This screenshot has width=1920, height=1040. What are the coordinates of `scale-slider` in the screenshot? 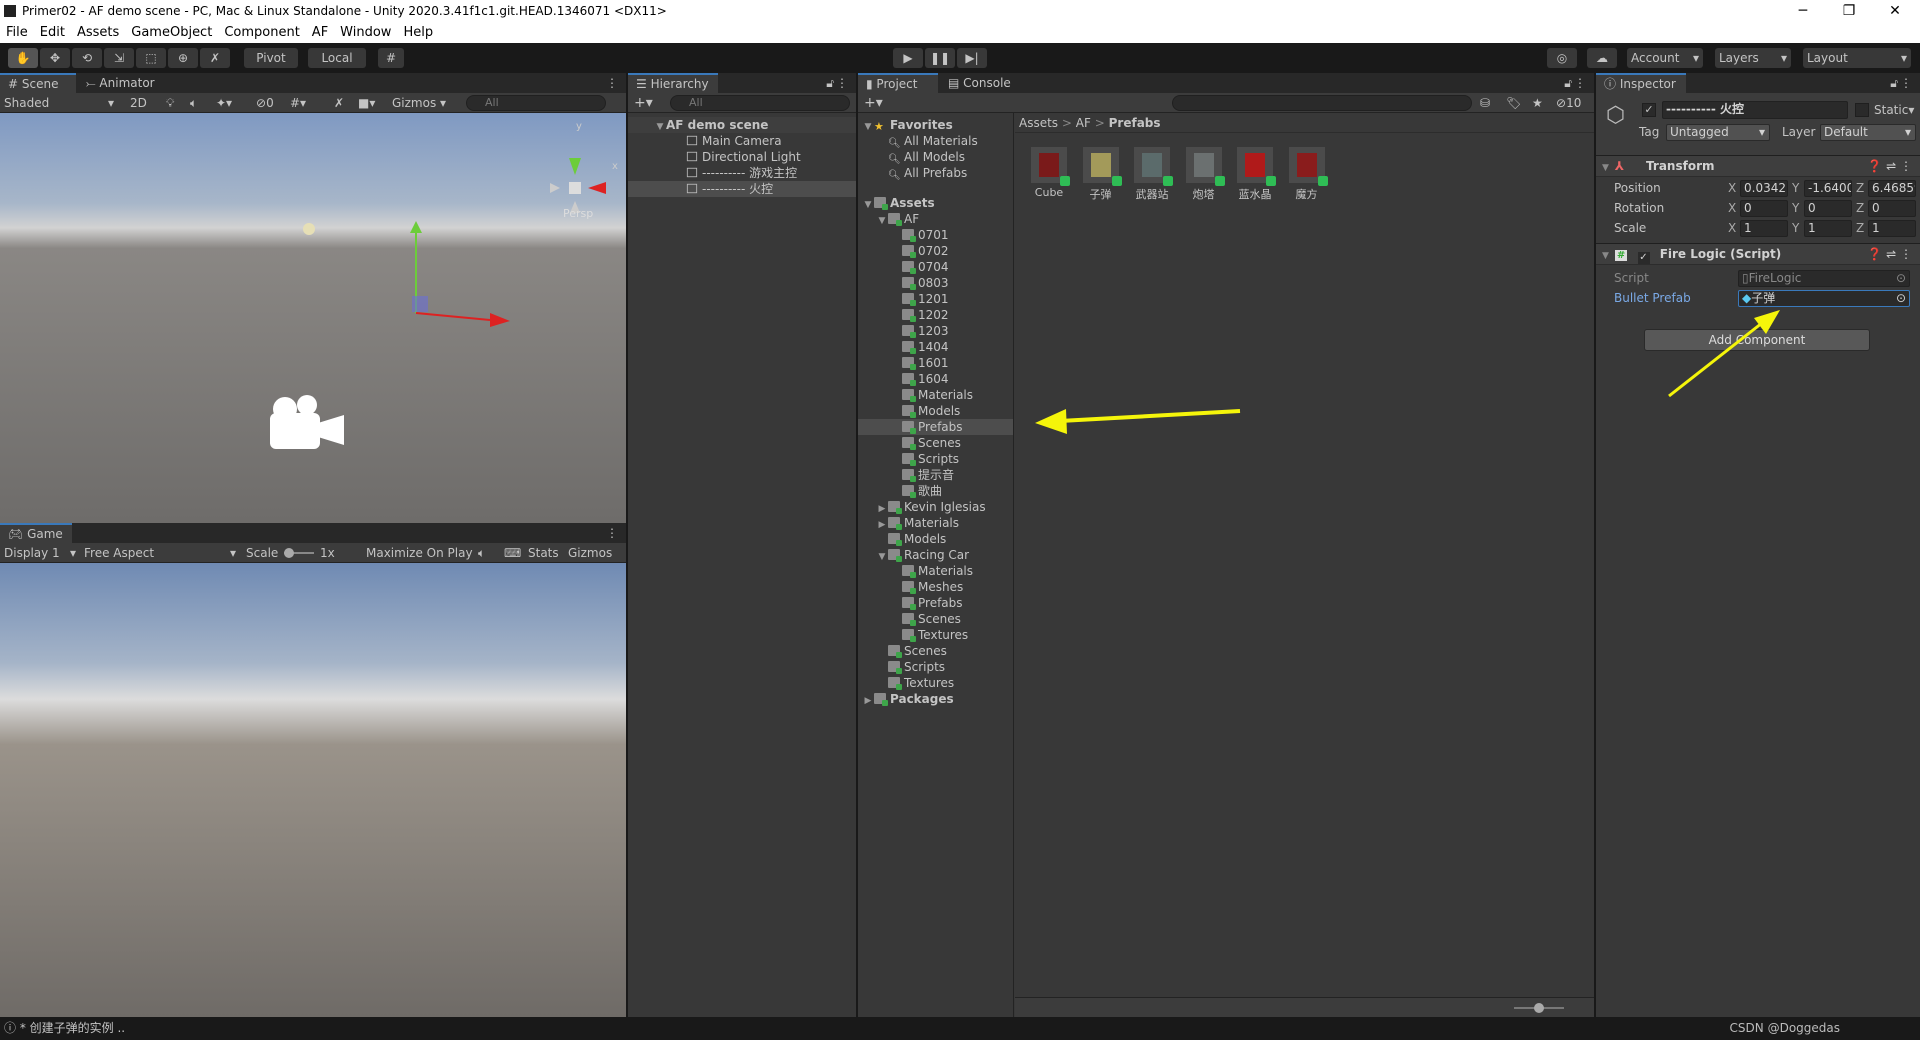 It's located at (299, 553).